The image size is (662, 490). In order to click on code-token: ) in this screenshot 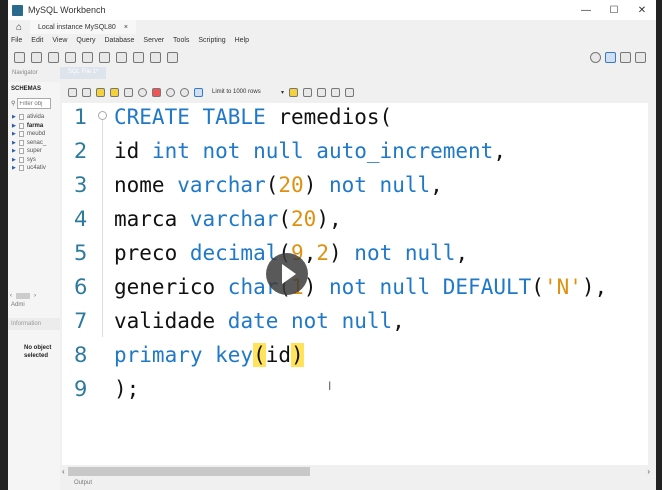, I will do `click(316, 185)`.